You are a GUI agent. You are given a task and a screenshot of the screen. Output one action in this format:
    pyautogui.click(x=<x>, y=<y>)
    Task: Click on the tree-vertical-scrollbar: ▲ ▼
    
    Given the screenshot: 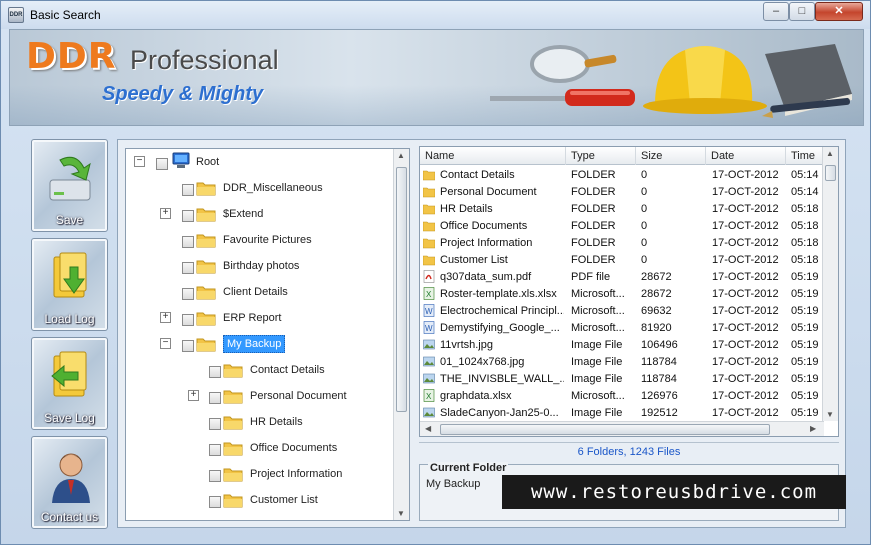 What is the action you would take?
    pyautogui.click(x=401, y=334)
    